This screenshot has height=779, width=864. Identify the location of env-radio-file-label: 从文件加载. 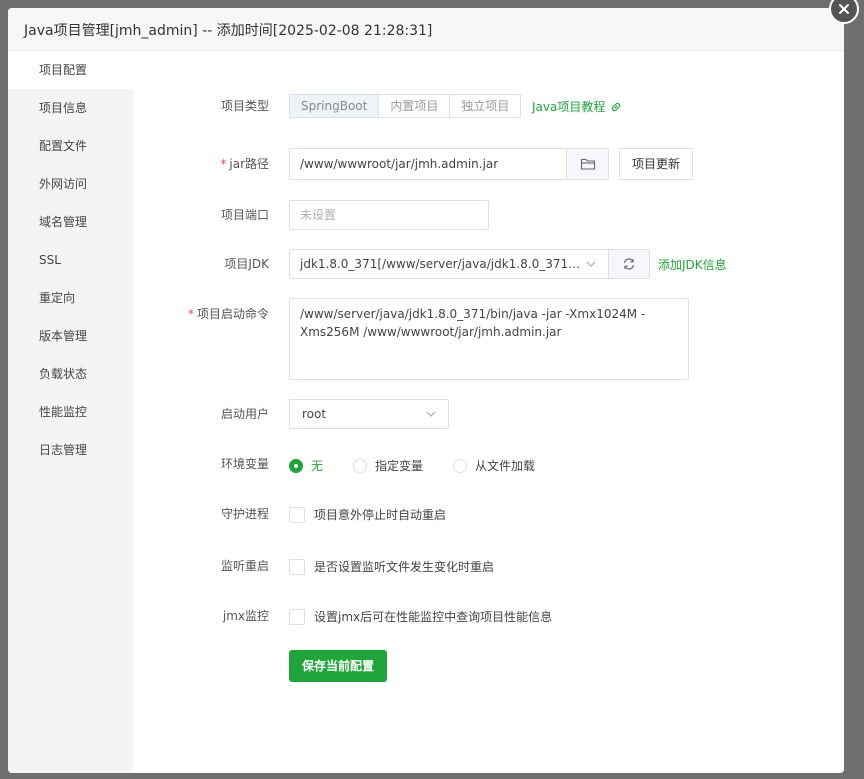
(505, 466).